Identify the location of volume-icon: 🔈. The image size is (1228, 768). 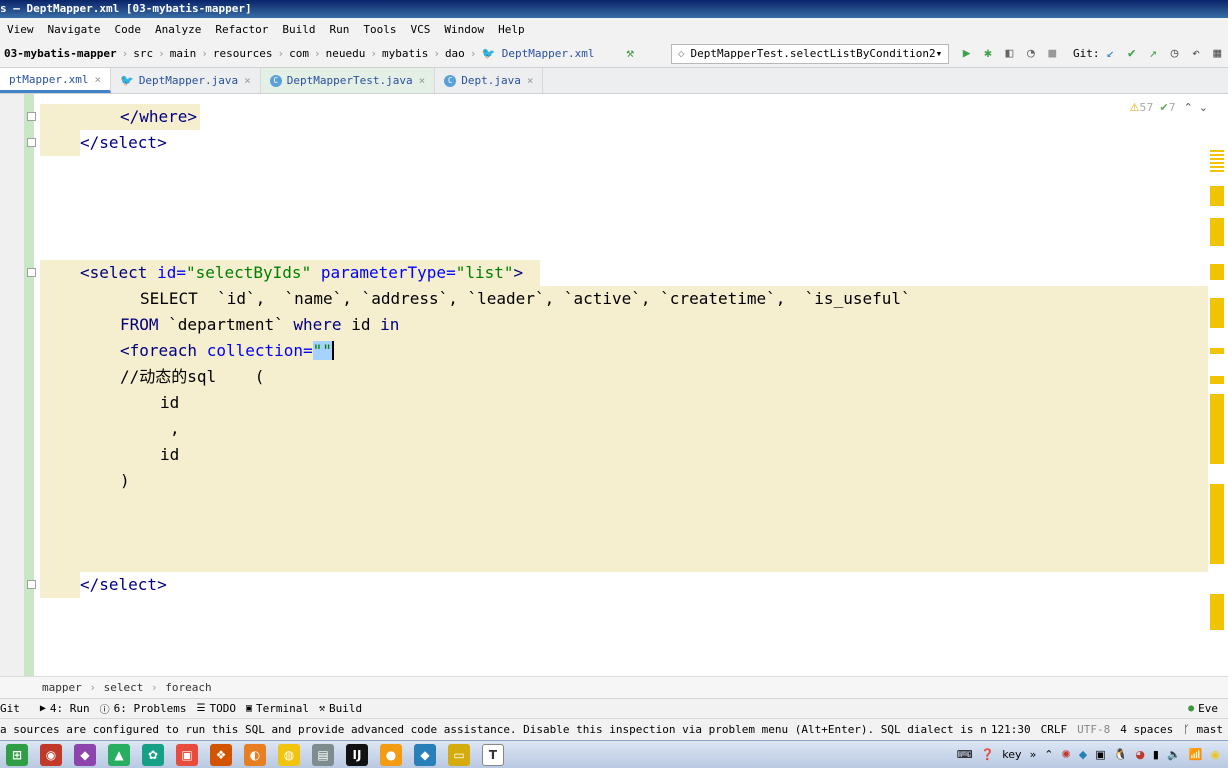
(1174, 754).